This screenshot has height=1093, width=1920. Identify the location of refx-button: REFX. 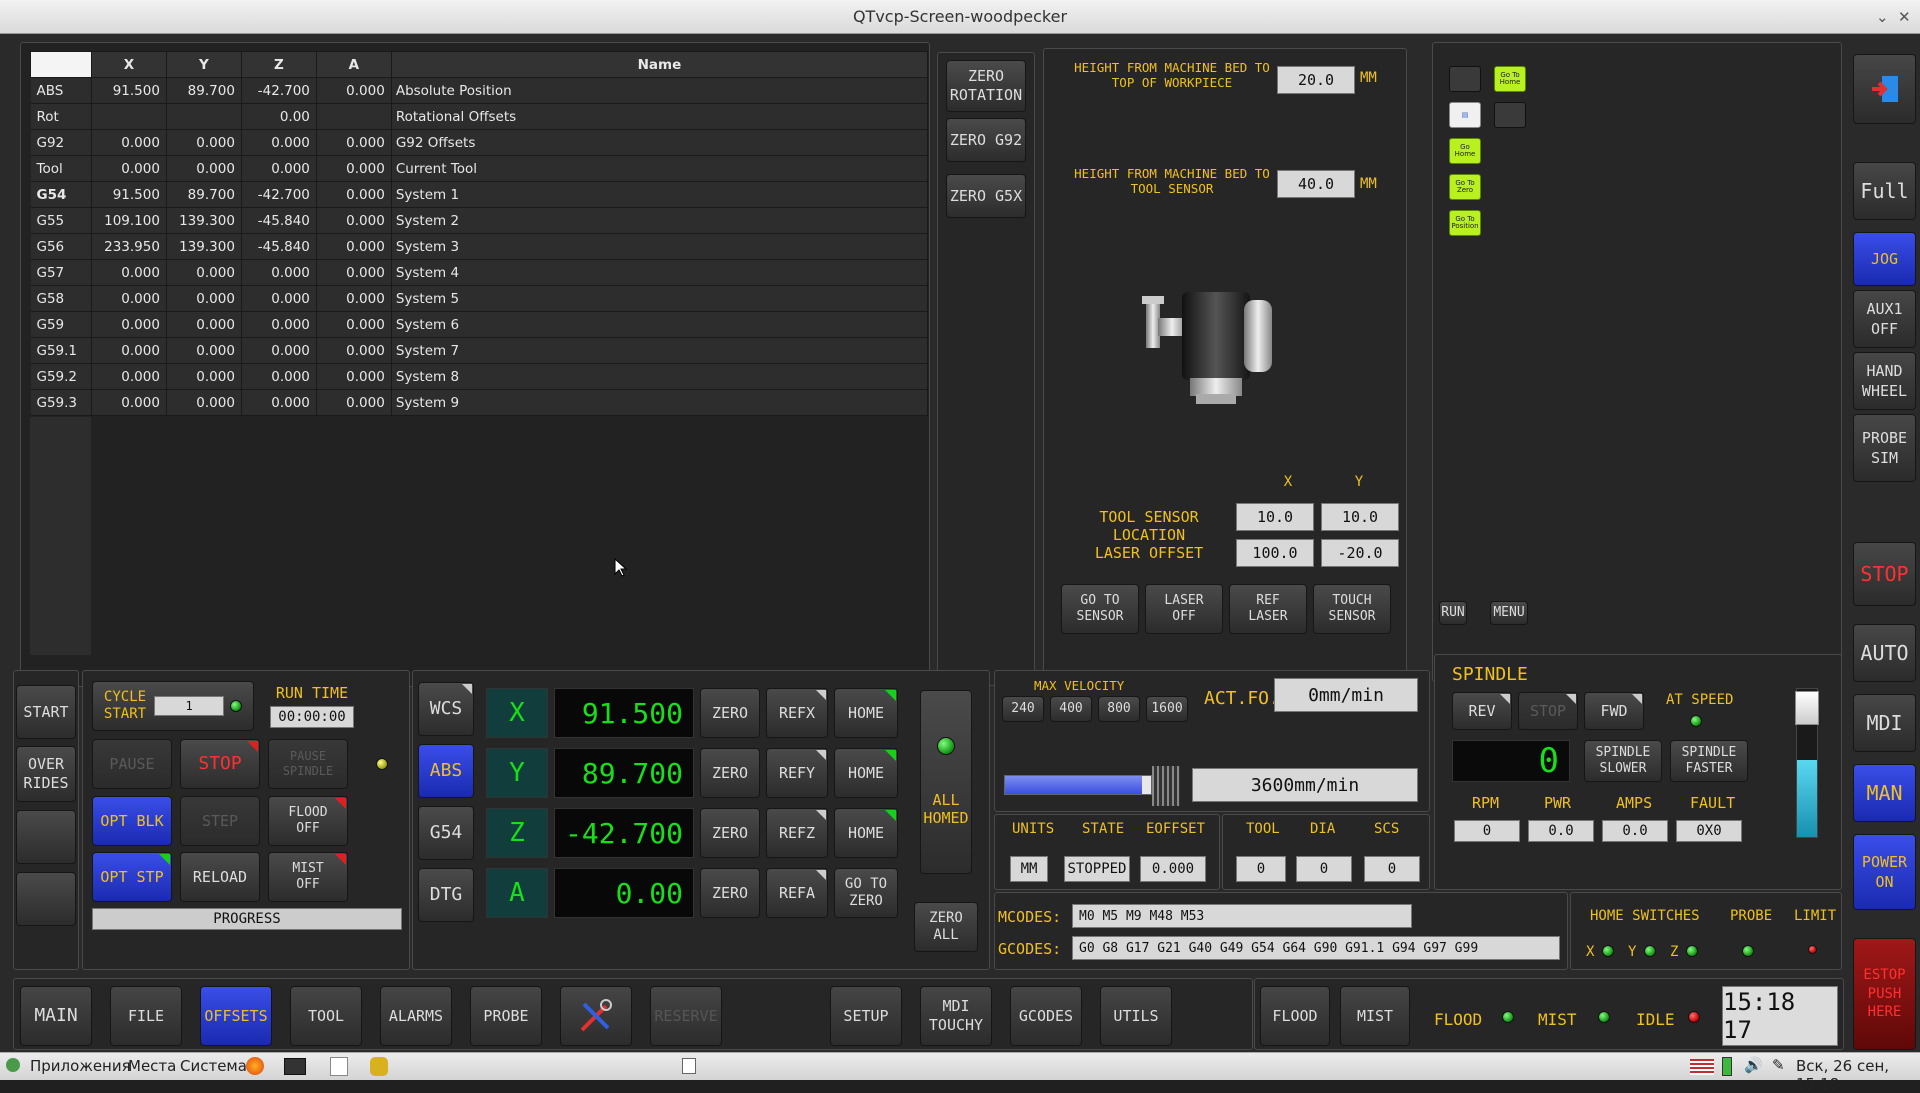
(797, 713).